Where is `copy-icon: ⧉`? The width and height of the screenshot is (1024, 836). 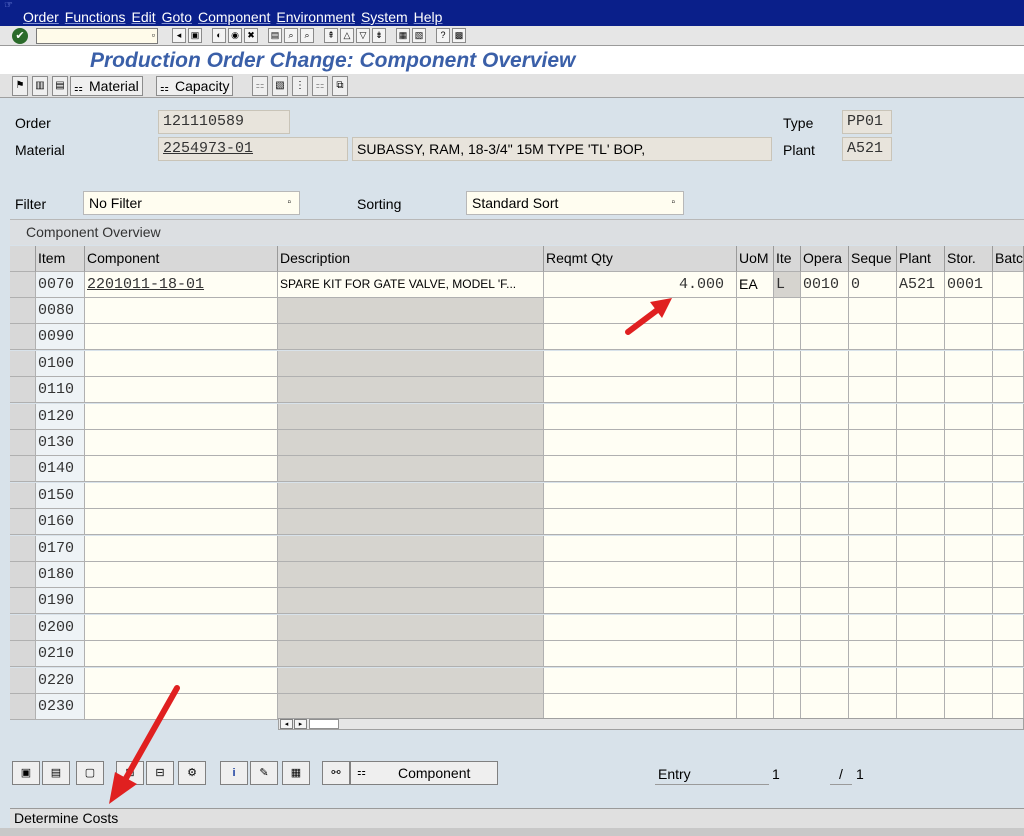 copy-icon: ⧉ is located at coordinates (340, 86).